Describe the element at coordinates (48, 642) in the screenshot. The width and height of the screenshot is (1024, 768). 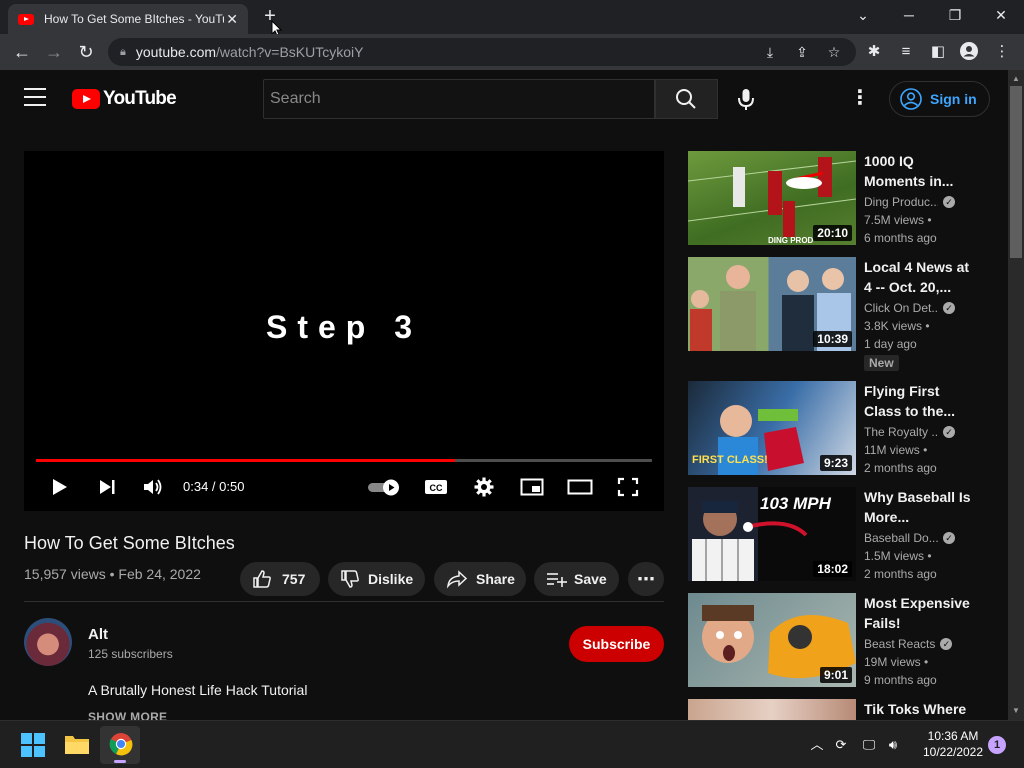
I see `channel-avatar` at that location.